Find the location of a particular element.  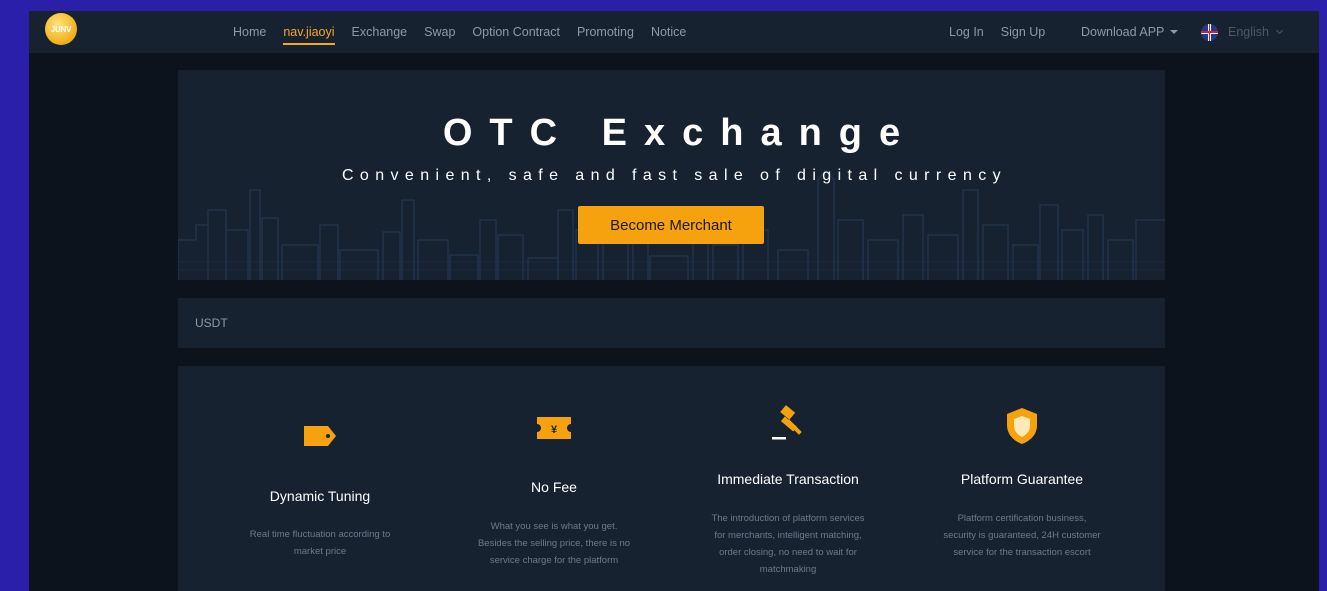

tag-icon is located at coordinates (320, 436).